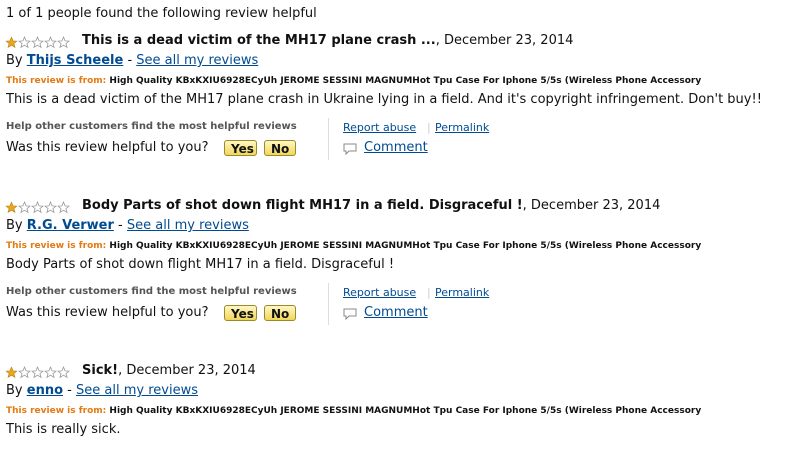 This screenshot has width=800, height=450. I want to click on review-title: Sick!, so click(100, 370).